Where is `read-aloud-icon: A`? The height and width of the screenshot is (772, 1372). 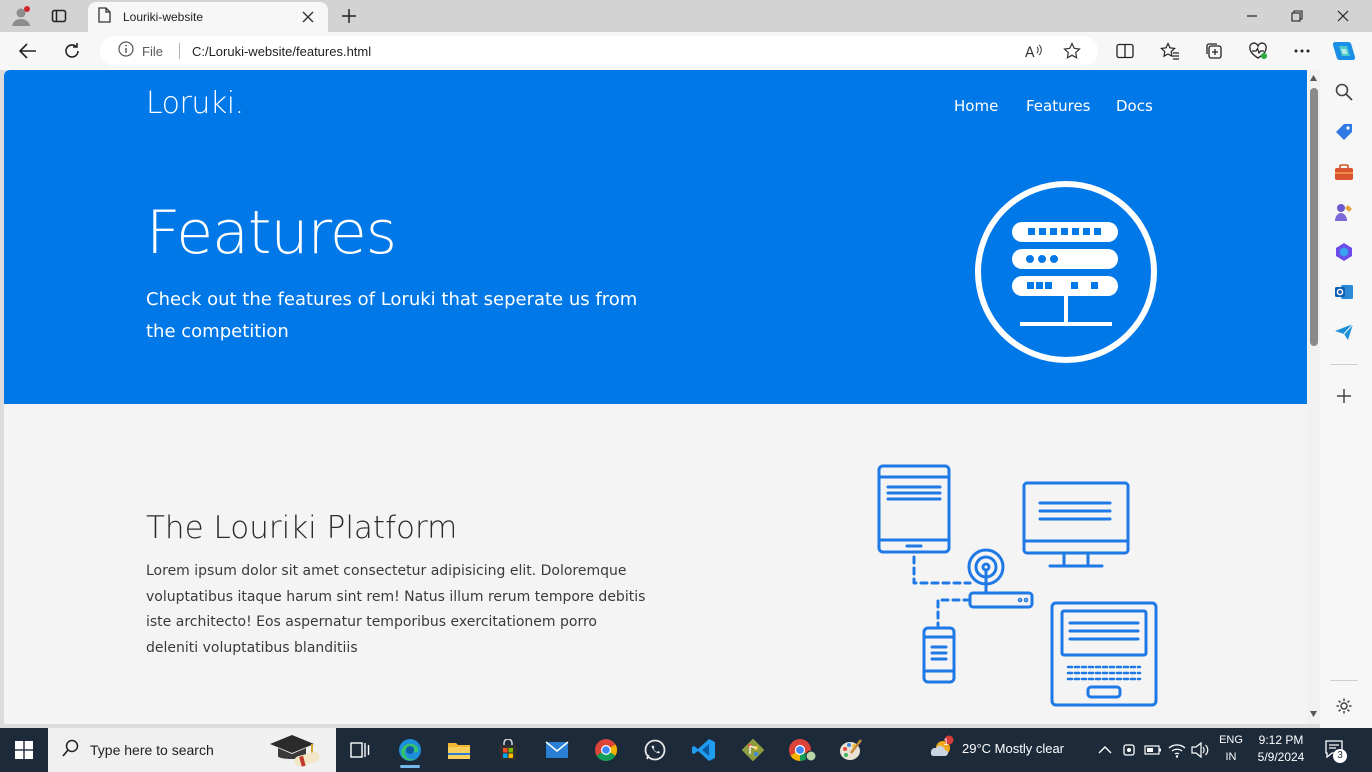 read-aloud-icon: A is located at coordinates (1034, 51).